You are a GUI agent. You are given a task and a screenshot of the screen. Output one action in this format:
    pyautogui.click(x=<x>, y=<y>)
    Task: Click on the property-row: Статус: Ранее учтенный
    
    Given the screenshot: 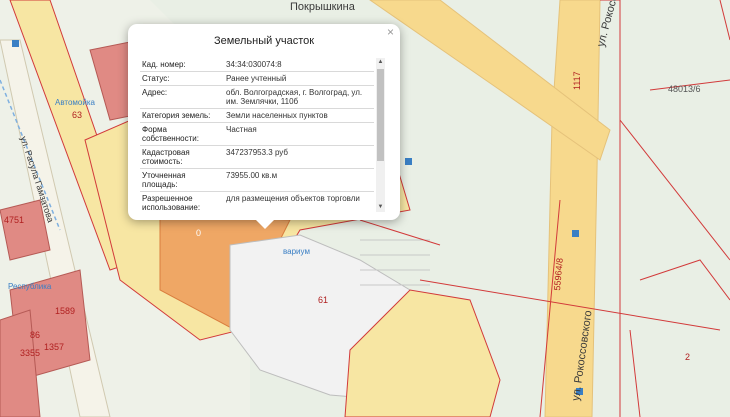 What is the action you would take?
    pyautogui.click(x=257, y=79)
    